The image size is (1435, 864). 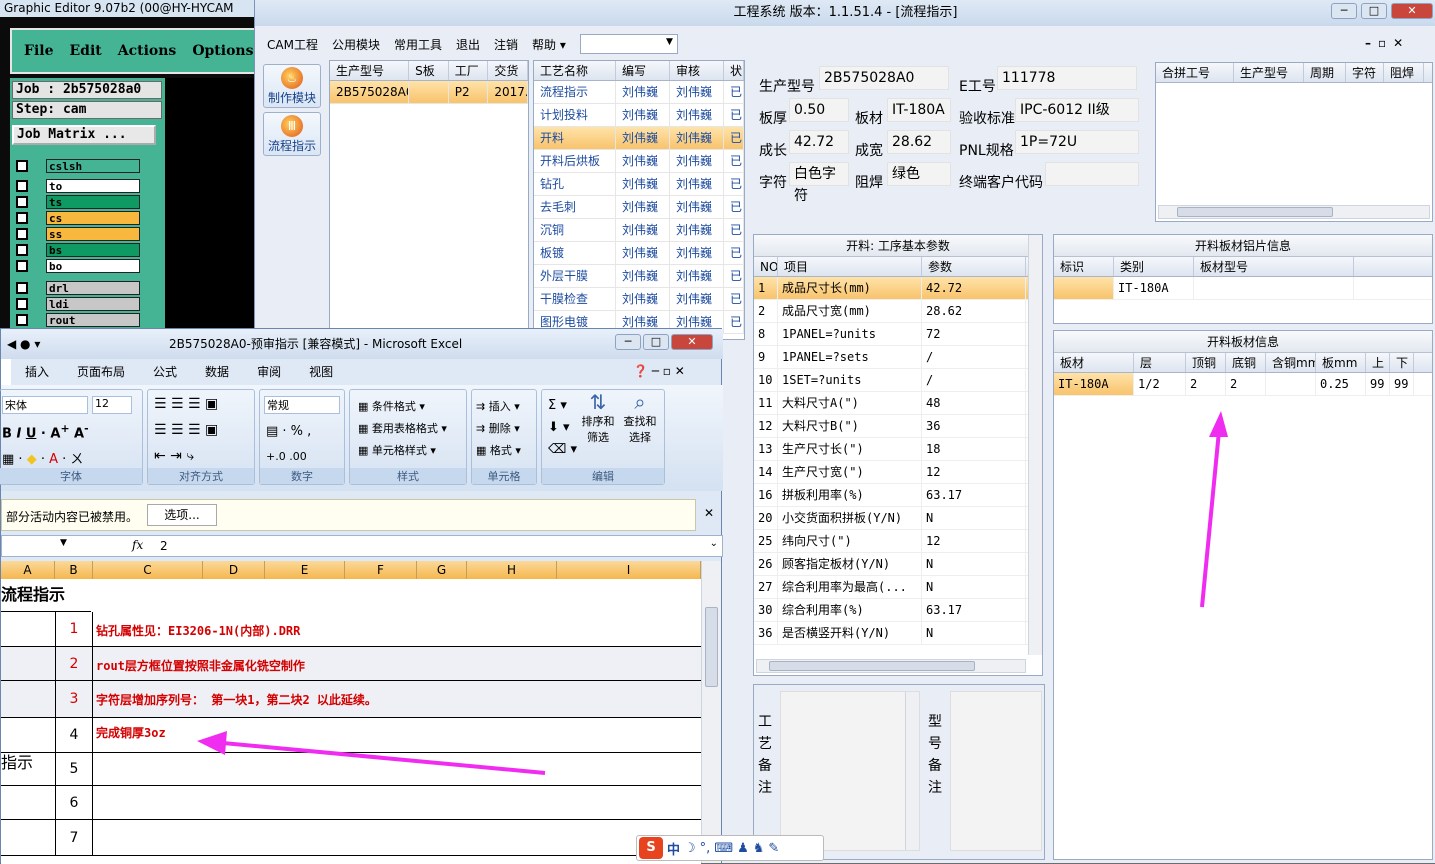 I want to click on table-row: 13 生产尺寸长(") 18, so click(x=898, y=449).